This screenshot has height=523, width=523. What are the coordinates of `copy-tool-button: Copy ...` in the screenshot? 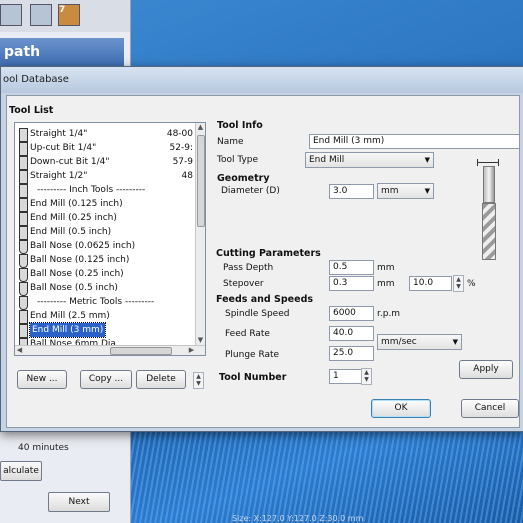 It's located at (106, 379).